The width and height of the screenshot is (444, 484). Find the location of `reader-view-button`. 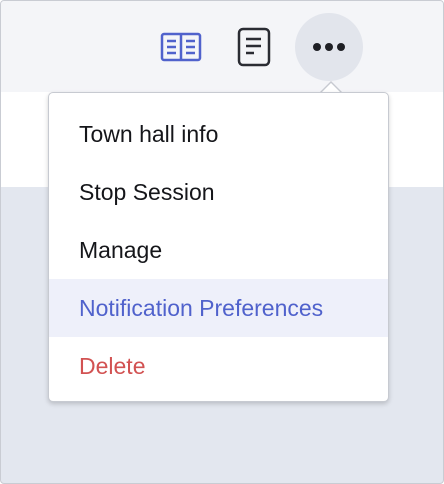

reader-view-button is located at coordinates (181, 47).